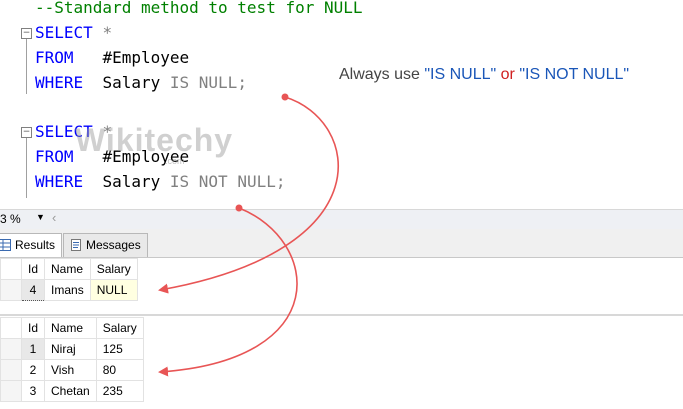 The image size is (683, 409). Describe the element at coordinates (33, 349) in the screenshot. I see `cell-id: 1` at that location.